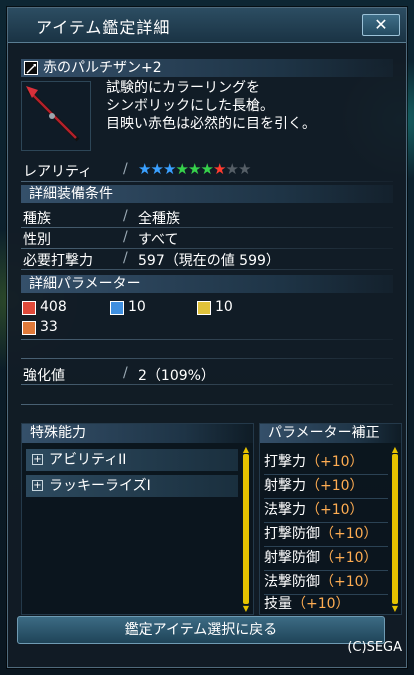 Image resolution: width=414 pixels, height=675 pixels. I want to click on stat-value: 33, so click(49, 327).